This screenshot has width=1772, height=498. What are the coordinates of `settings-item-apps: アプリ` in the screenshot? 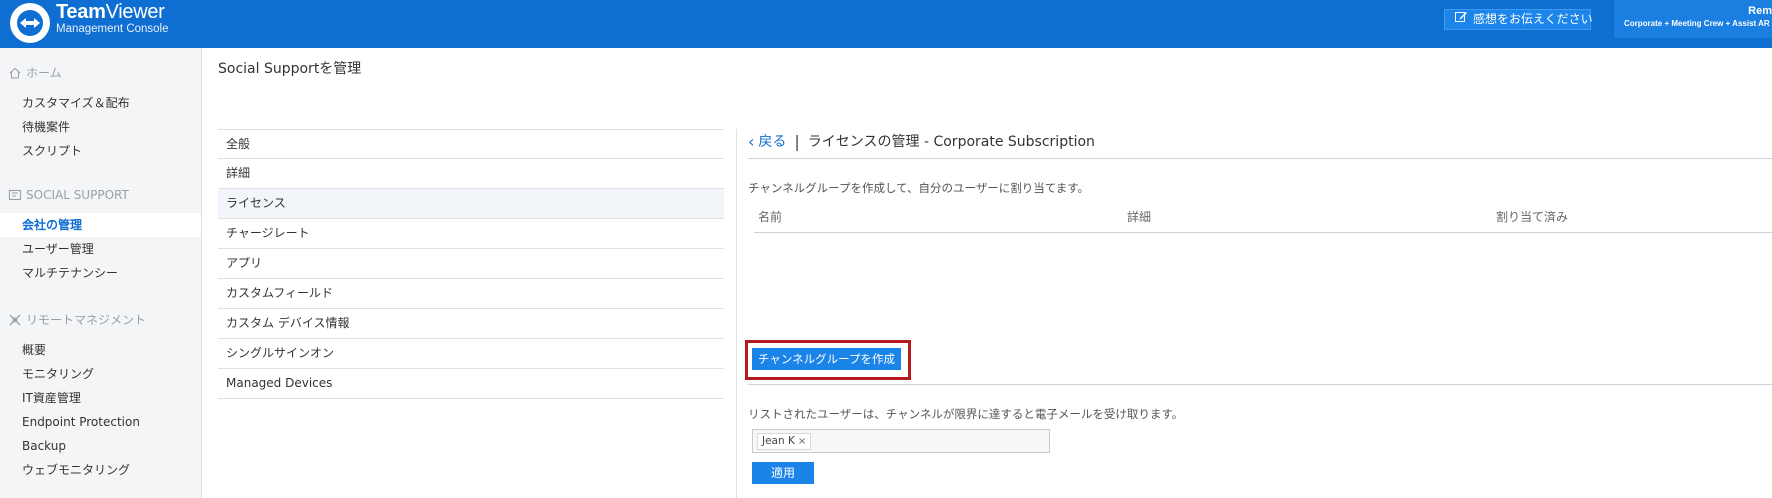 It's located at (471, 264).